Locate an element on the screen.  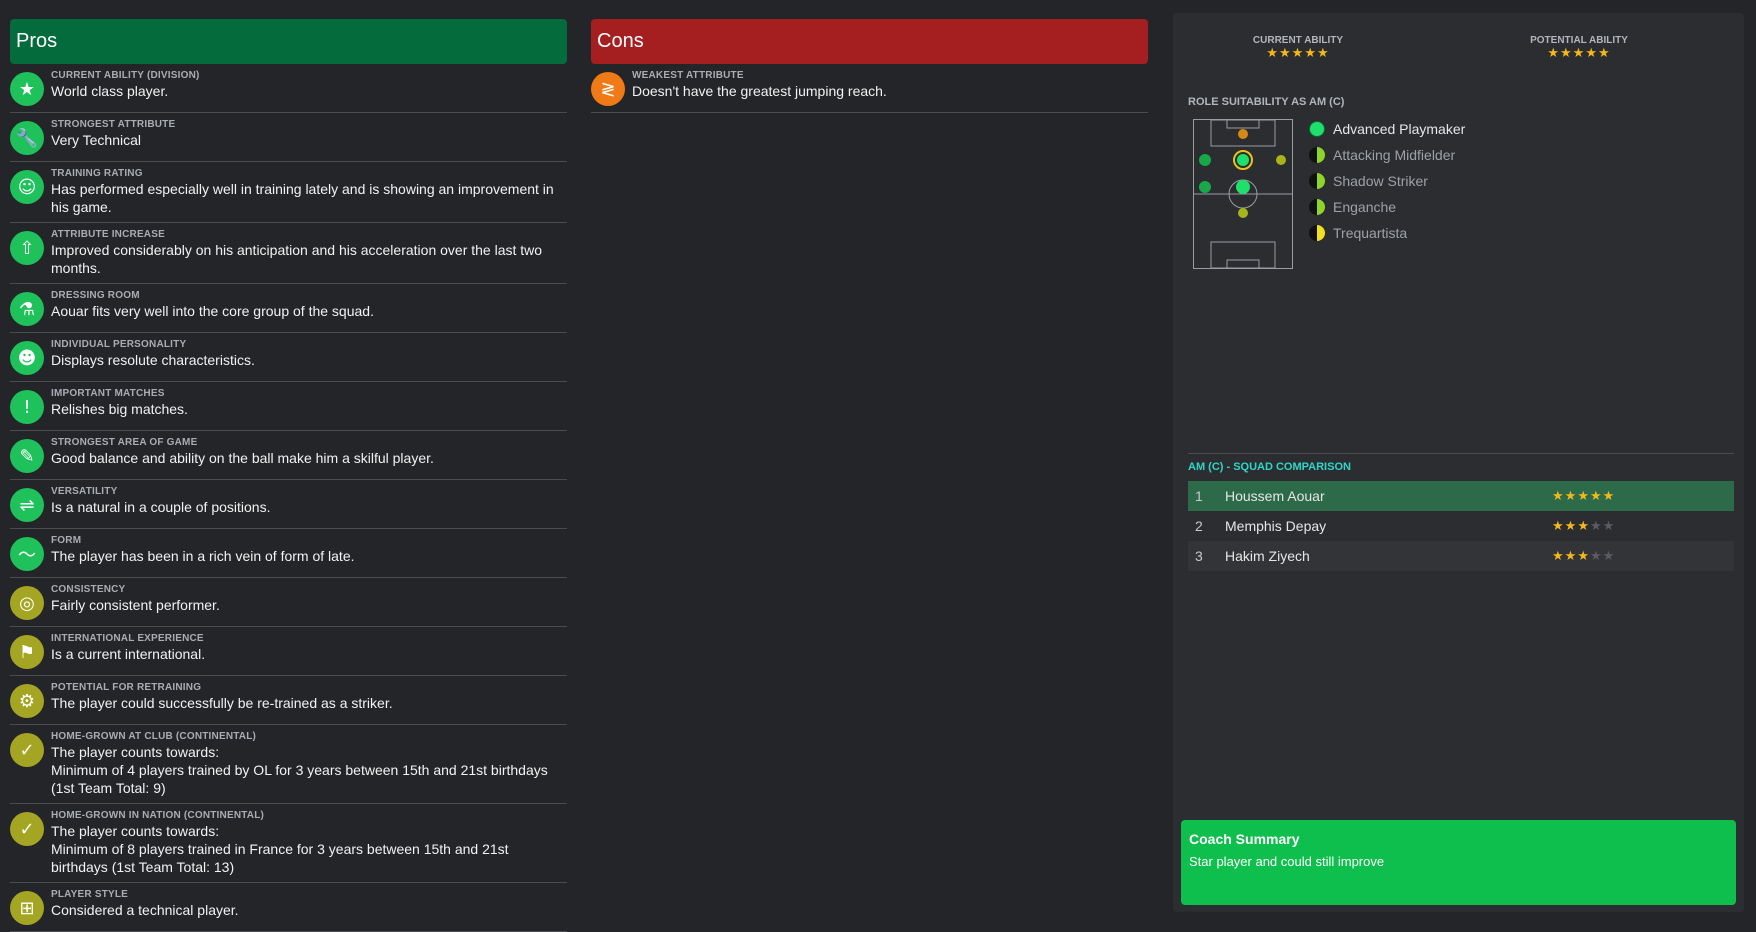
pitch-svg is located at coordinates (1243, 194).